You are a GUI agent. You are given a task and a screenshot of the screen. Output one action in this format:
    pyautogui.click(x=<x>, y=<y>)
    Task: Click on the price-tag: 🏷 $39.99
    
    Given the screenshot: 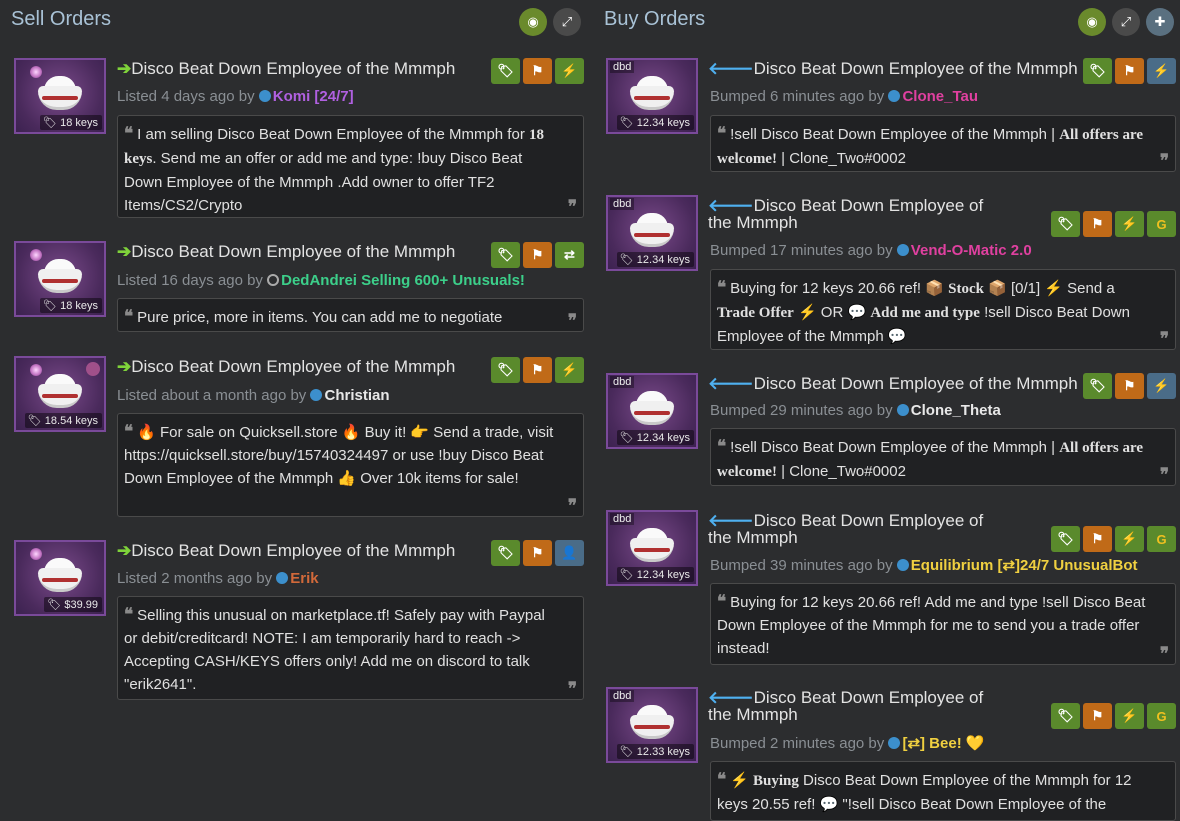 What is the action you would take?
    pyautogui.click(x=73, y=604)
    